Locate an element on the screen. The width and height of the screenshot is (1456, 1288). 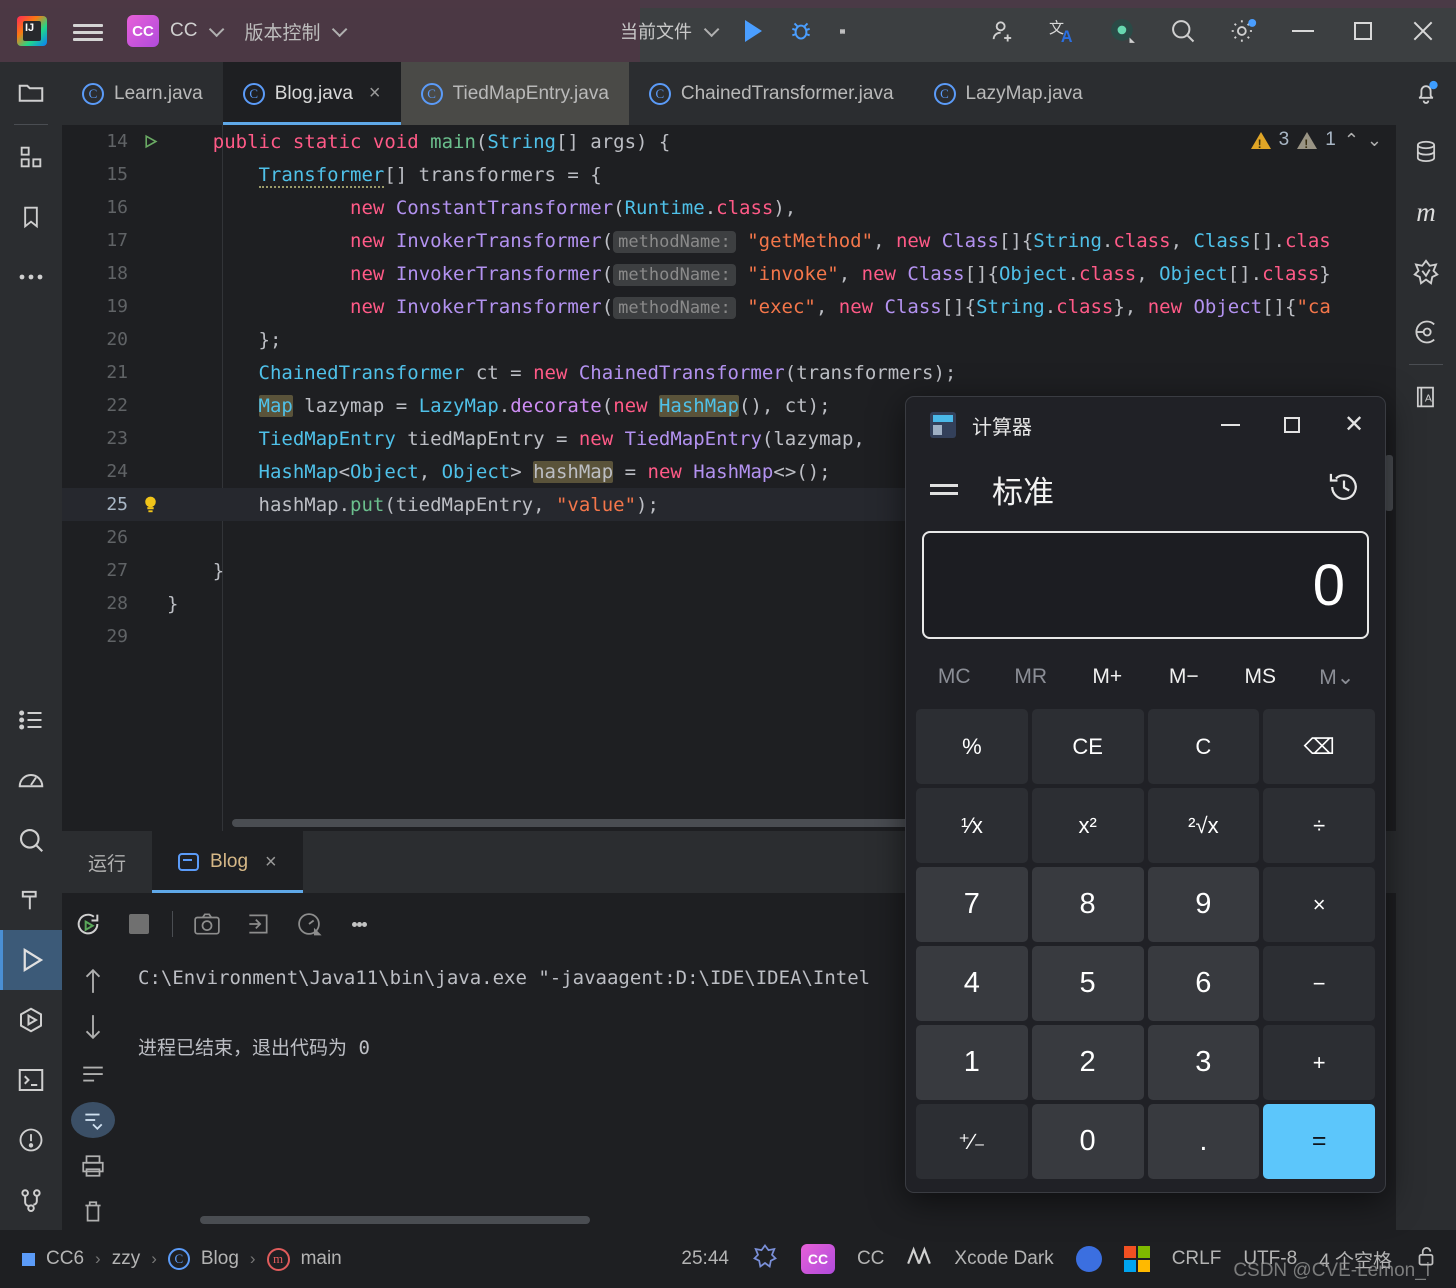
calculator-history-icon is located at coordinates (1344, 489).